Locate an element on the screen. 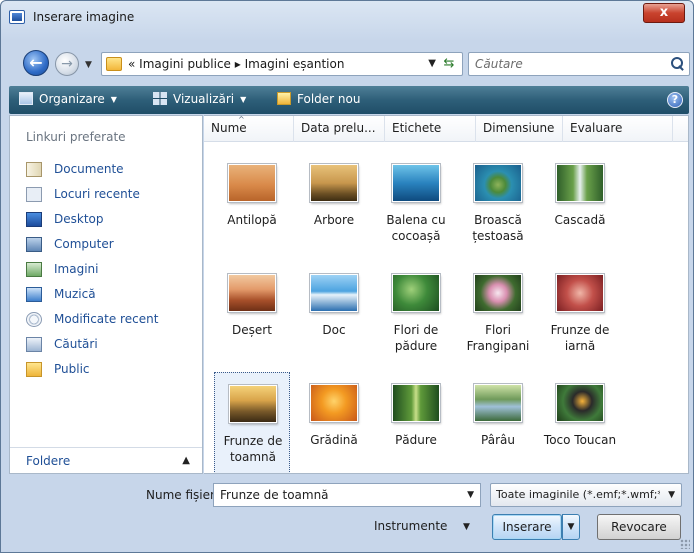 This screenshot has height=553, width=694. file-name: Grădină is located at coordinates (334, 440).